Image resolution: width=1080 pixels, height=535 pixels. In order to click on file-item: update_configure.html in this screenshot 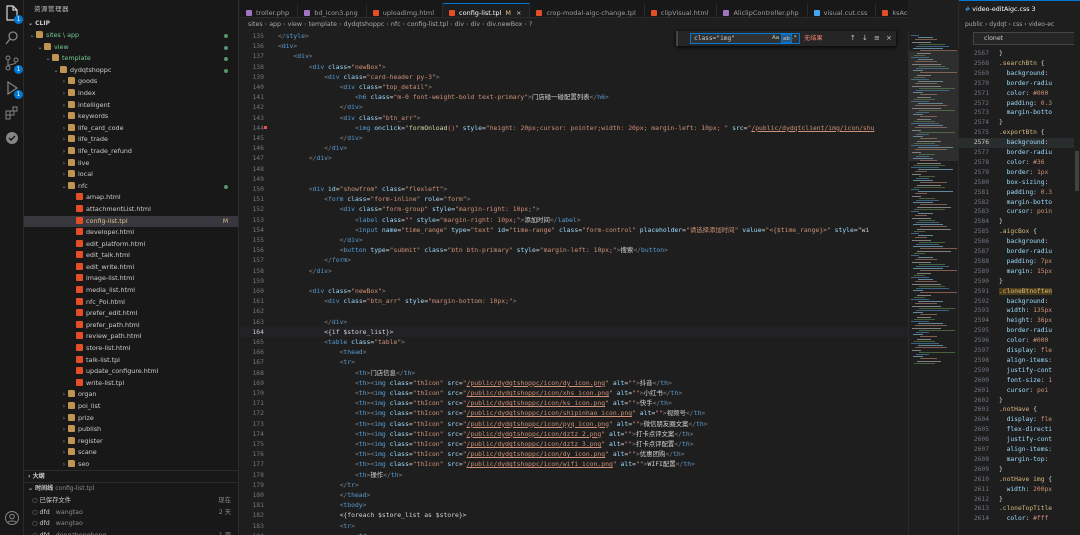, I will do `click(131, 372)`.